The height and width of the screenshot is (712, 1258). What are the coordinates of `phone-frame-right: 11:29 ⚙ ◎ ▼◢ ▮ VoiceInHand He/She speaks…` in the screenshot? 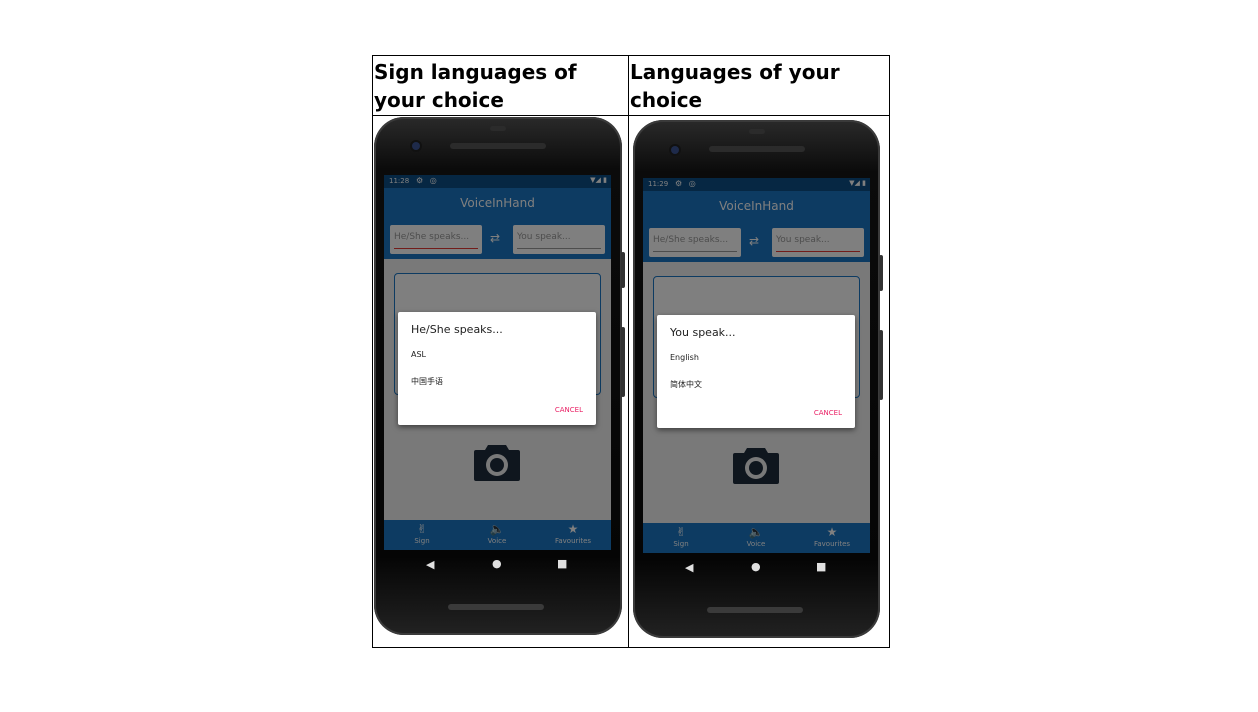 It's located at (758, 379).